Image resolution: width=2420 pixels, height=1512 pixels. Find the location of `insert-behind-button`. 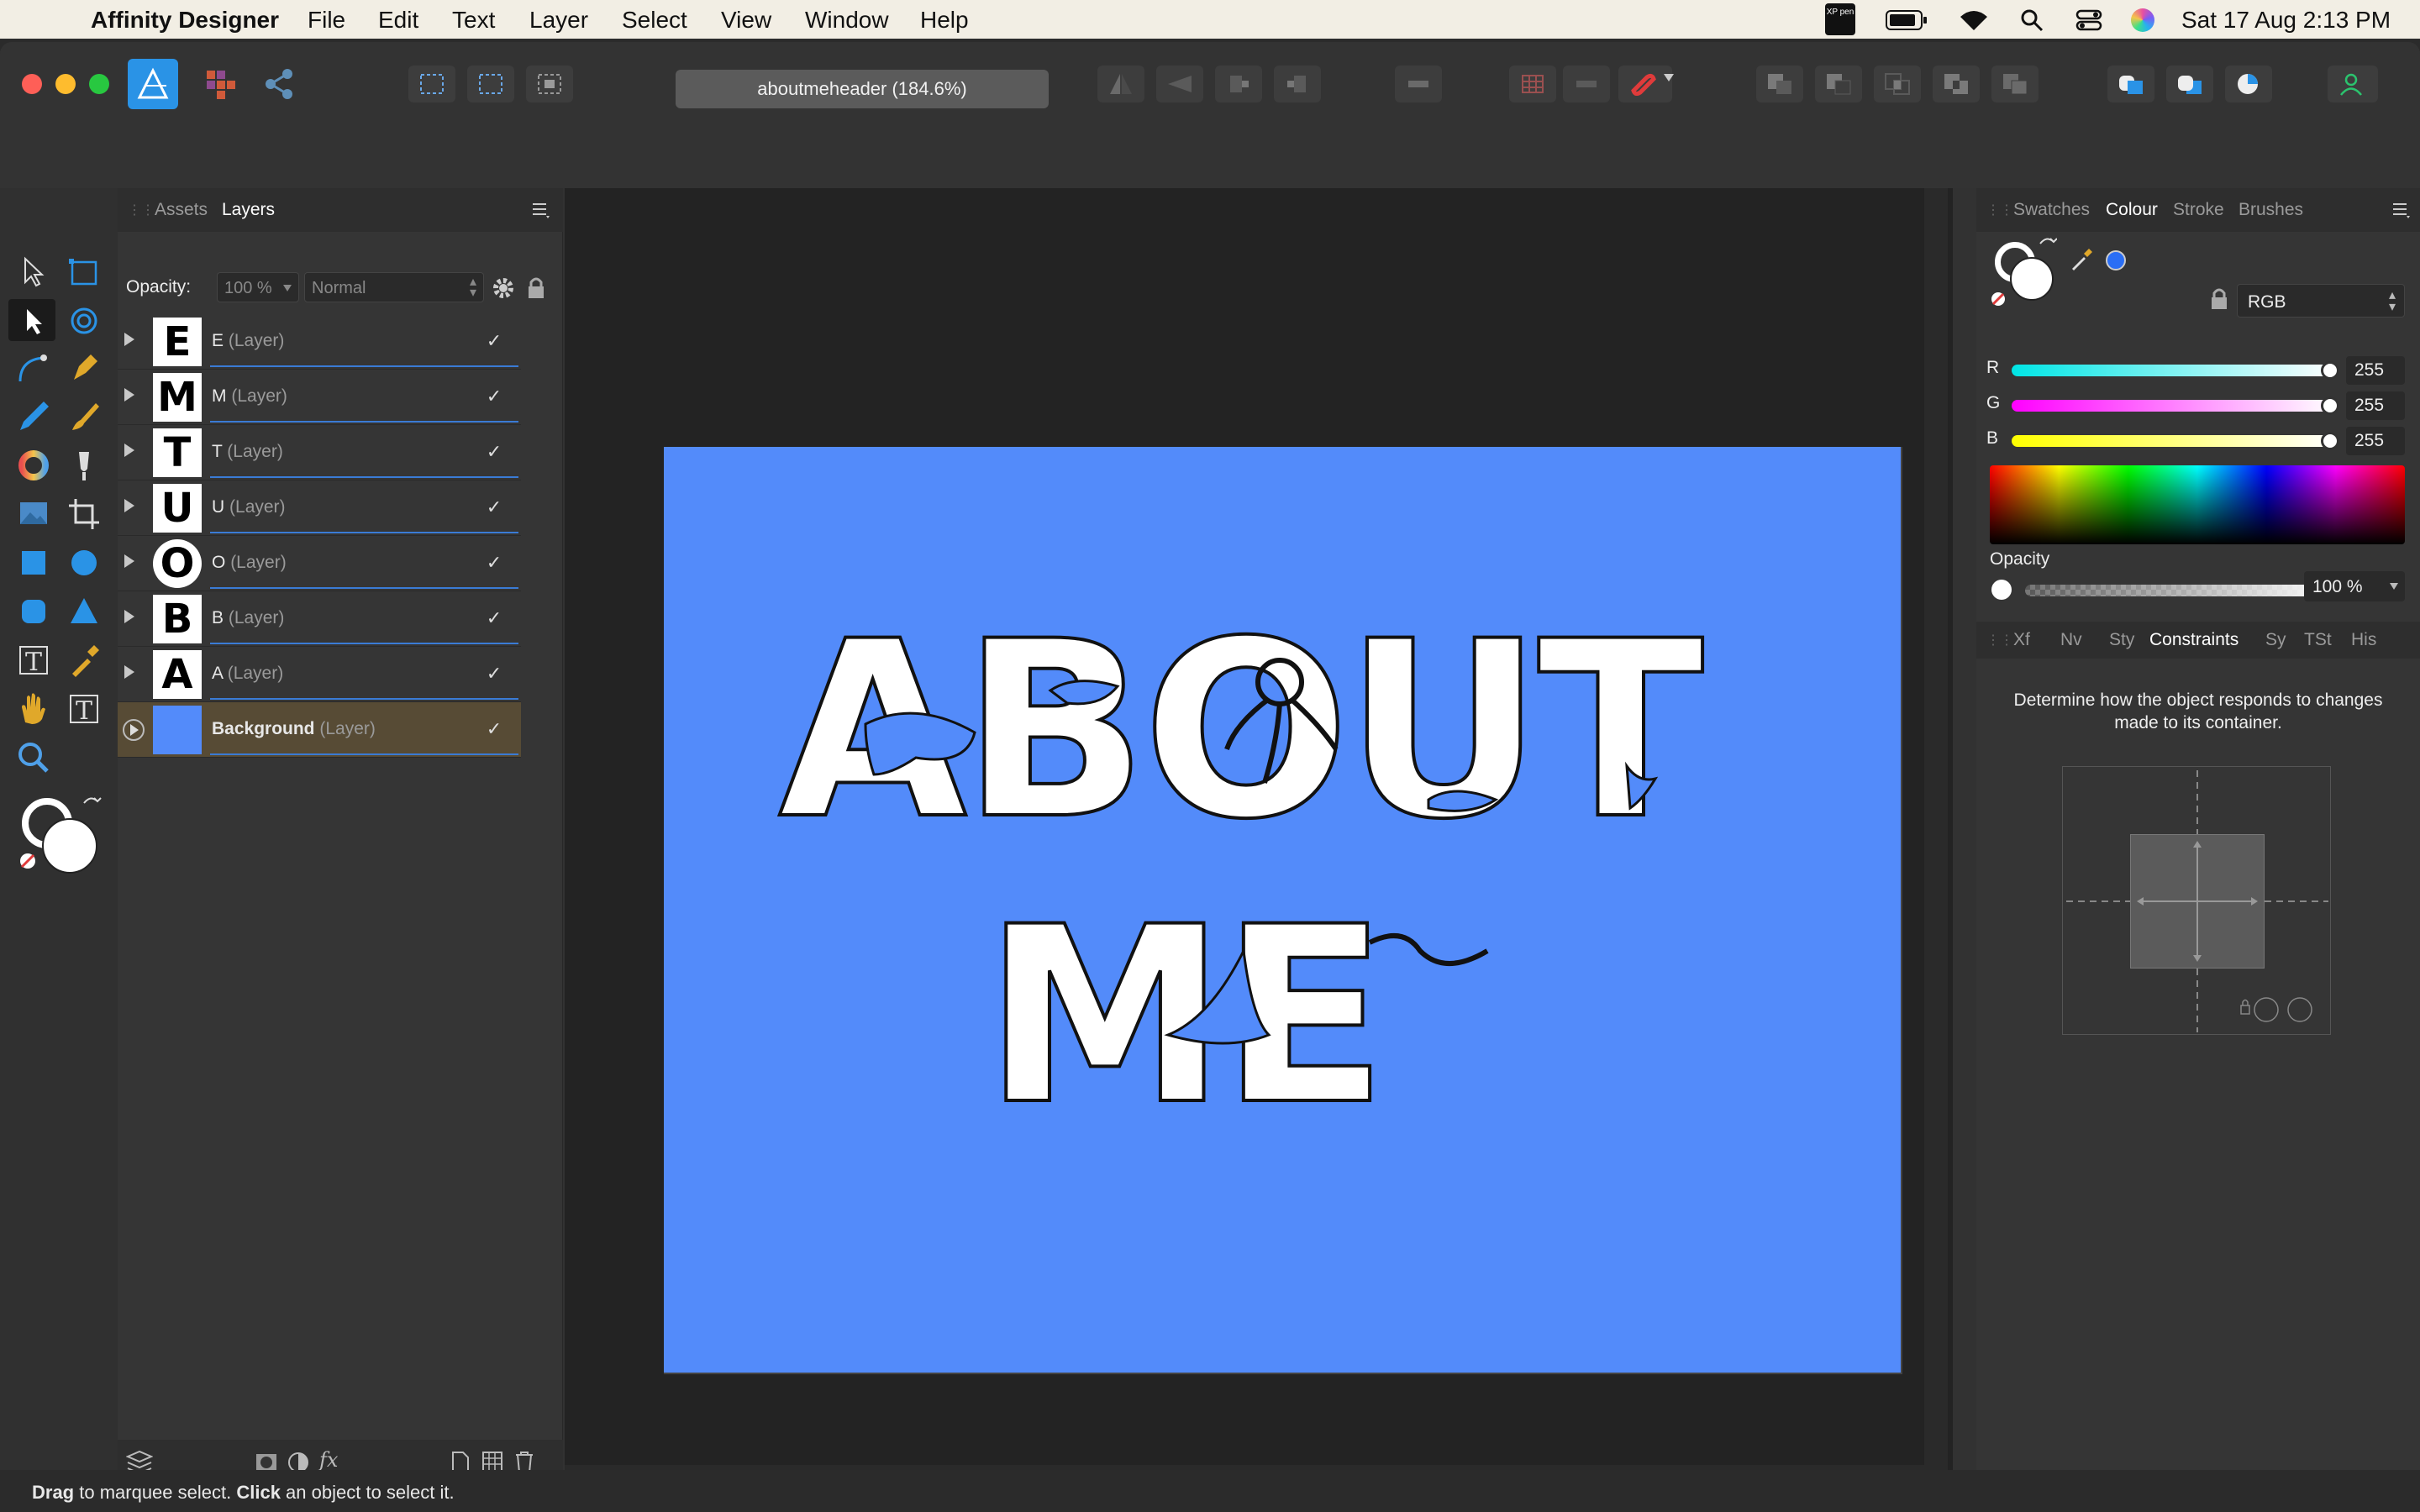

insert-behind-button is located at coordinates (2130, 84).